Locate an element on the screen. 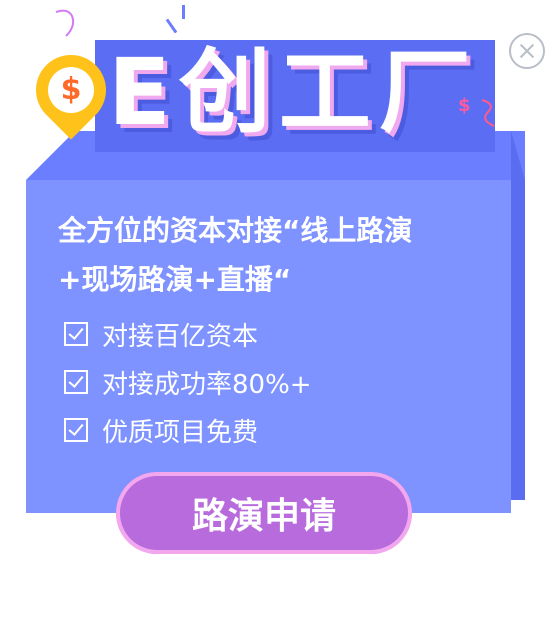  feature-label: 对接百亿资本 is located at coordinates (180, 336).